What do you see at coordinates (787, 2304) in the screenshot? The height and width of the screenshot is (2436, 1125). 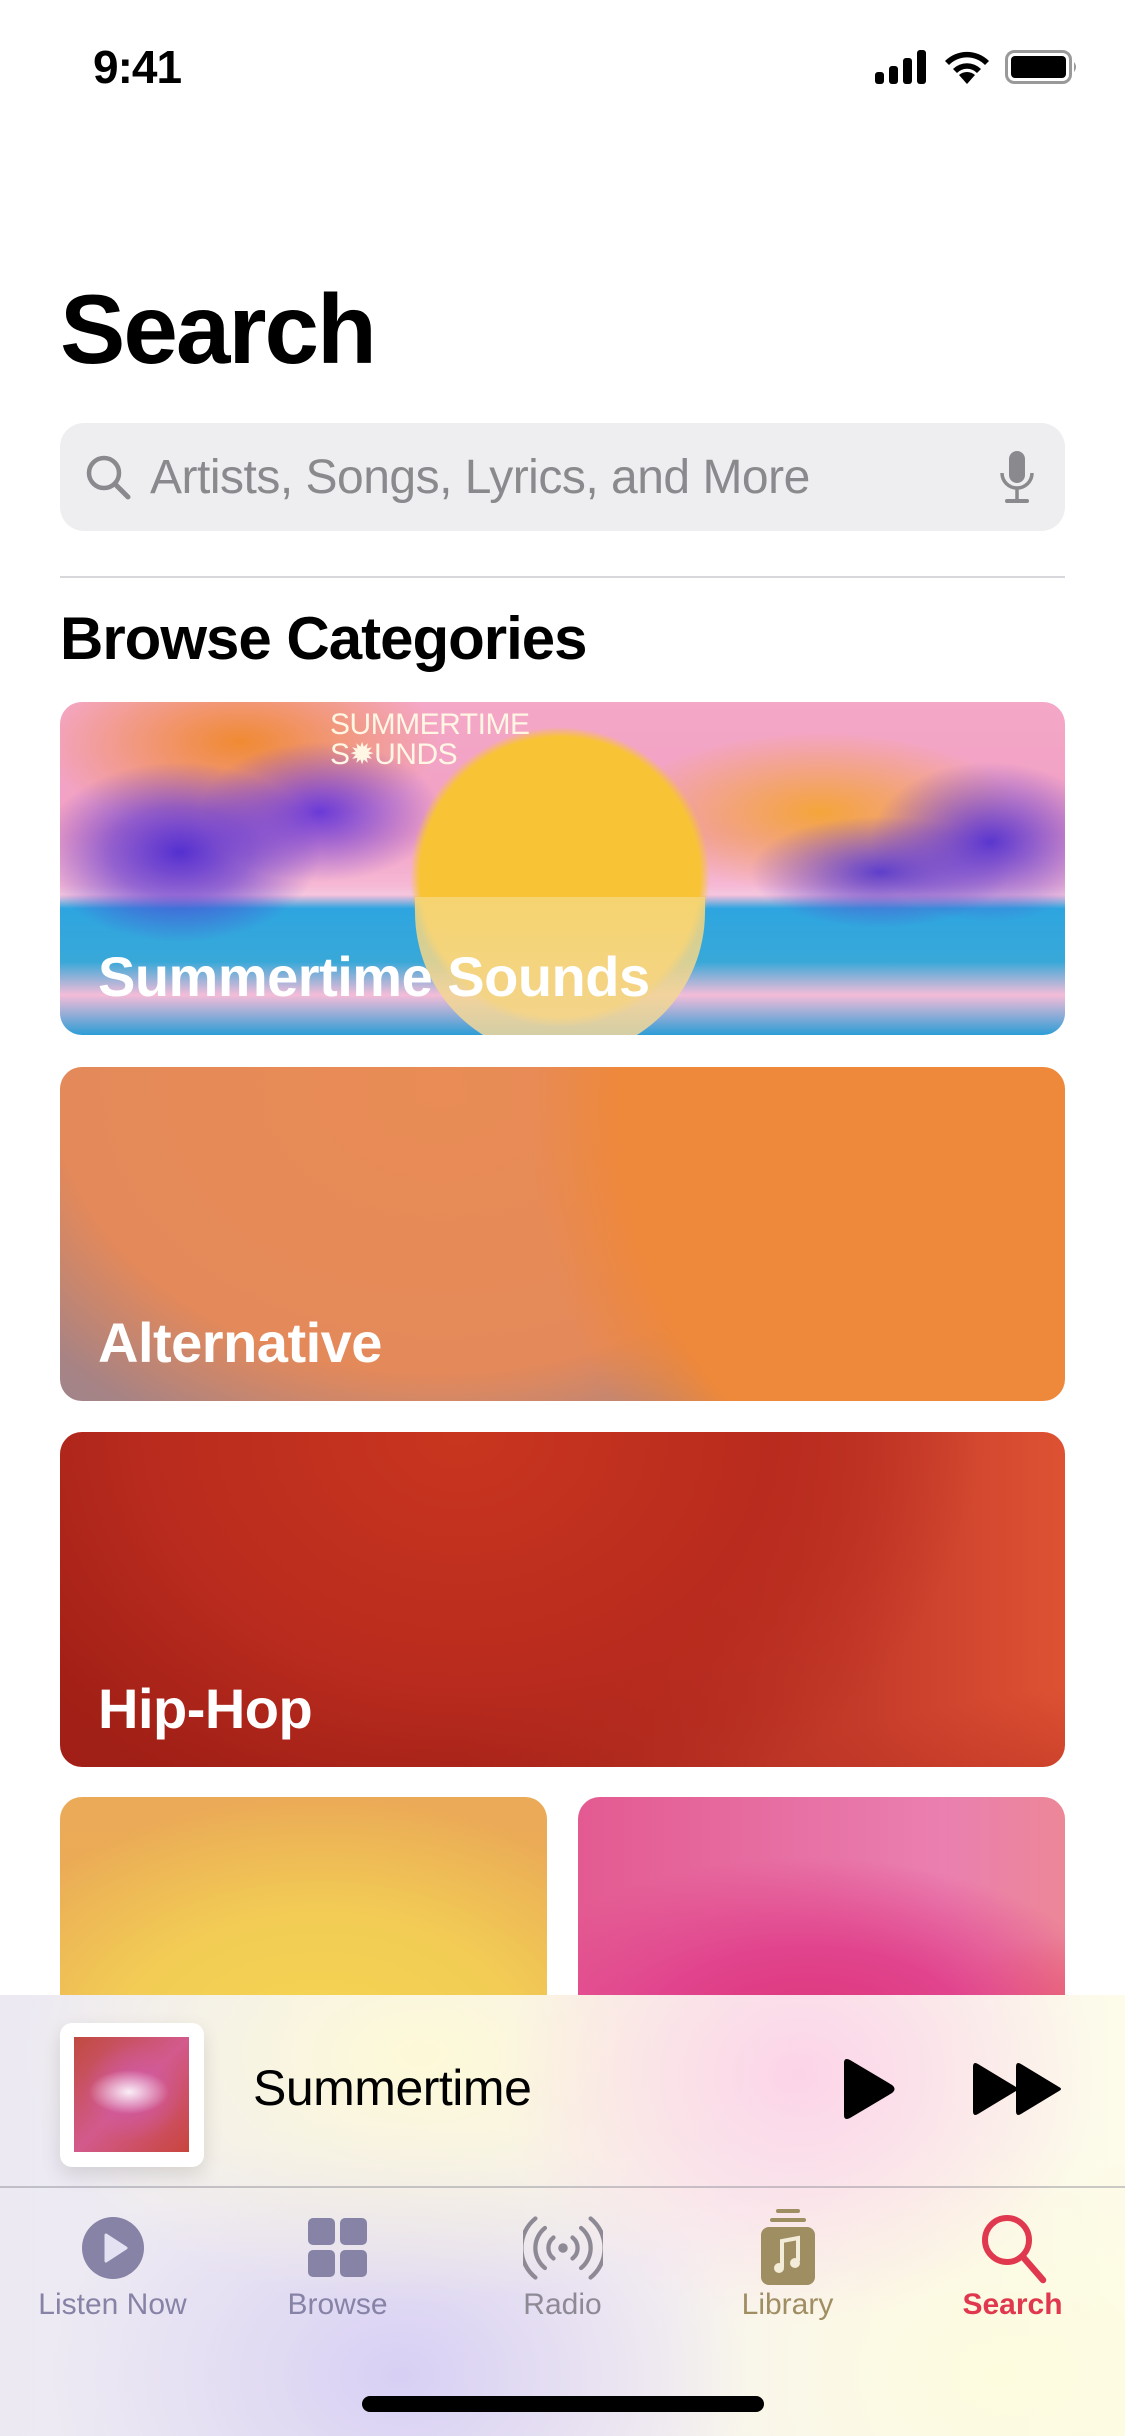 I see `tab-label: Library` at bounding box center [787, 2304].